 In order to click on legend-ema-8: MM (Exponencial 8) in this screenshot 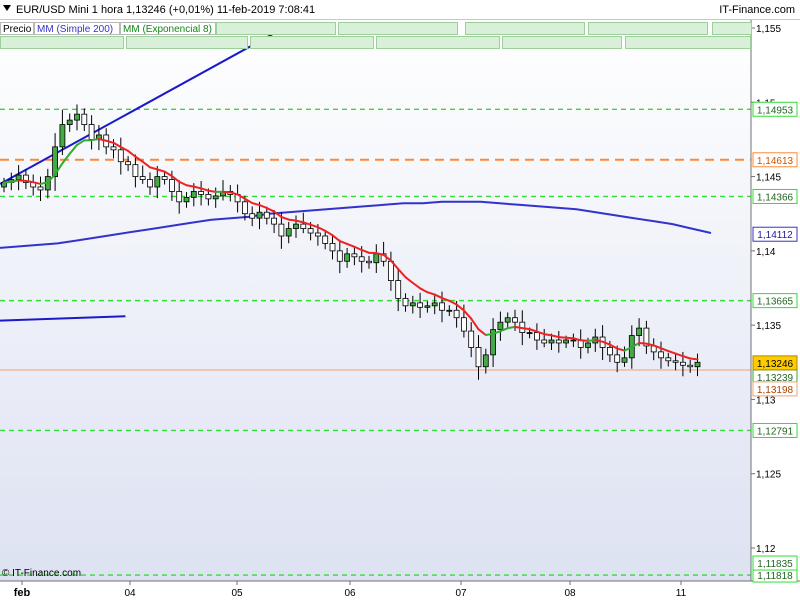, I will do `click(168, 28)`.